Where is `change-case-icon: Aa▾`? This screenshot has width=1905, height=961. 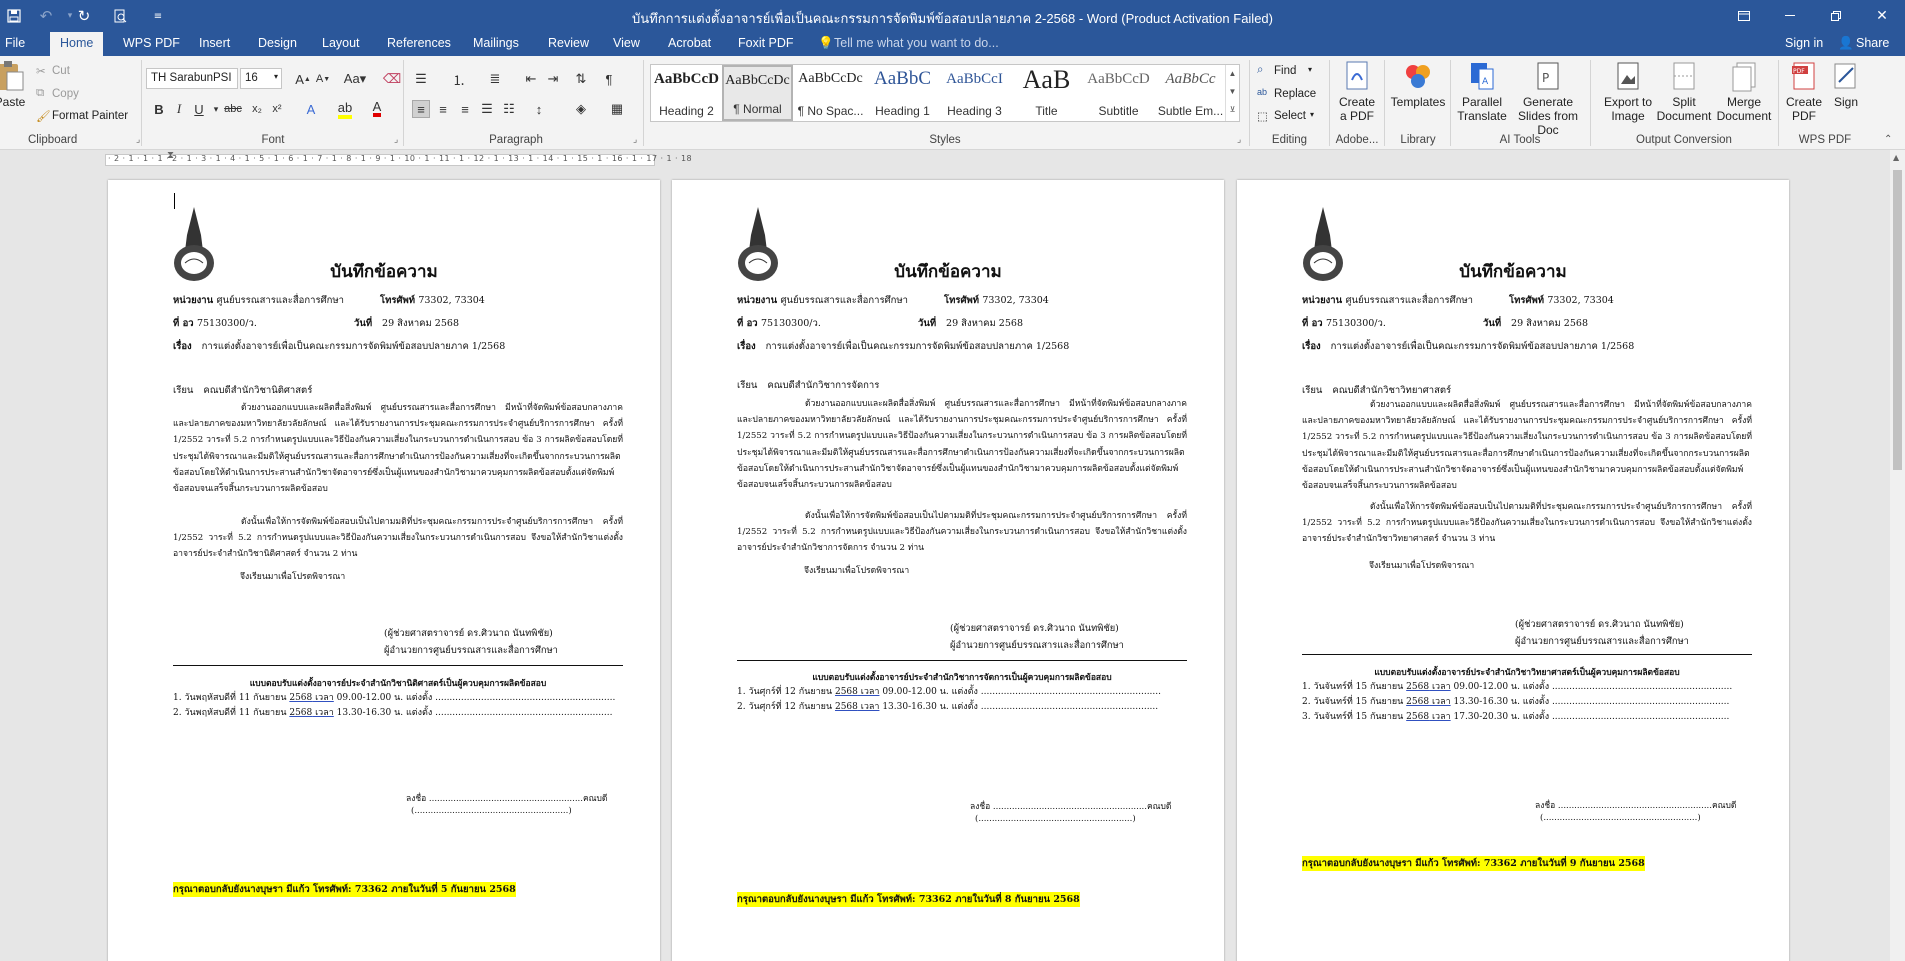
change-case-icon: Aa▾ is located at coordinates (355, 79).